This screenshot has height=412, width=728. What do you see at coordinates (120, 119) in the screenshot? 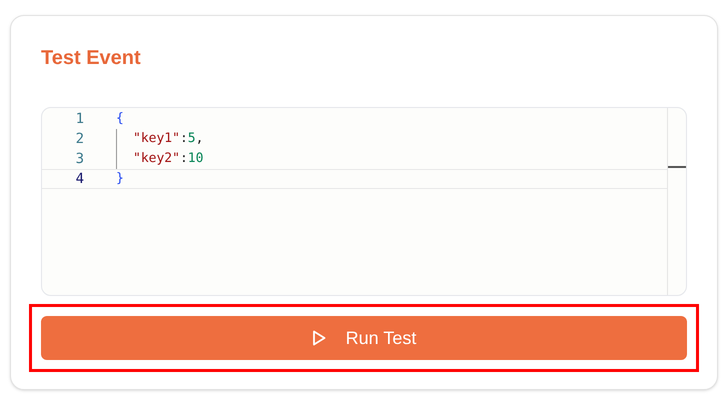
I see `code-line: {` at bounding box center [120, 119].